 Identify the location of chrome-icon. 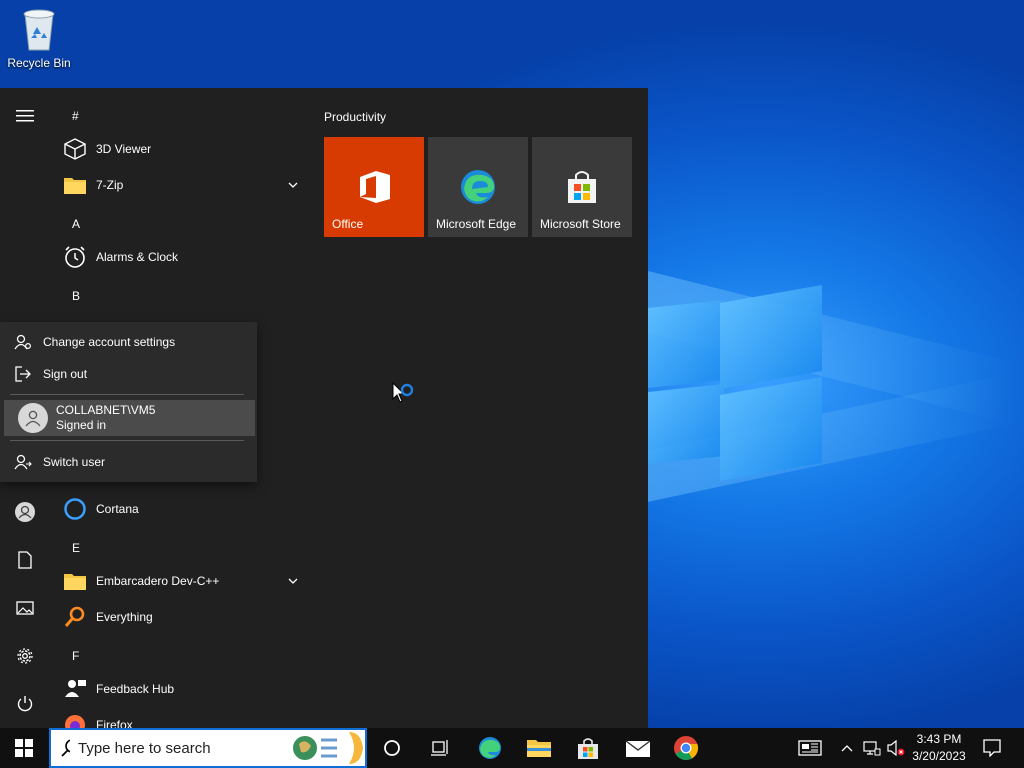
(686, 748).